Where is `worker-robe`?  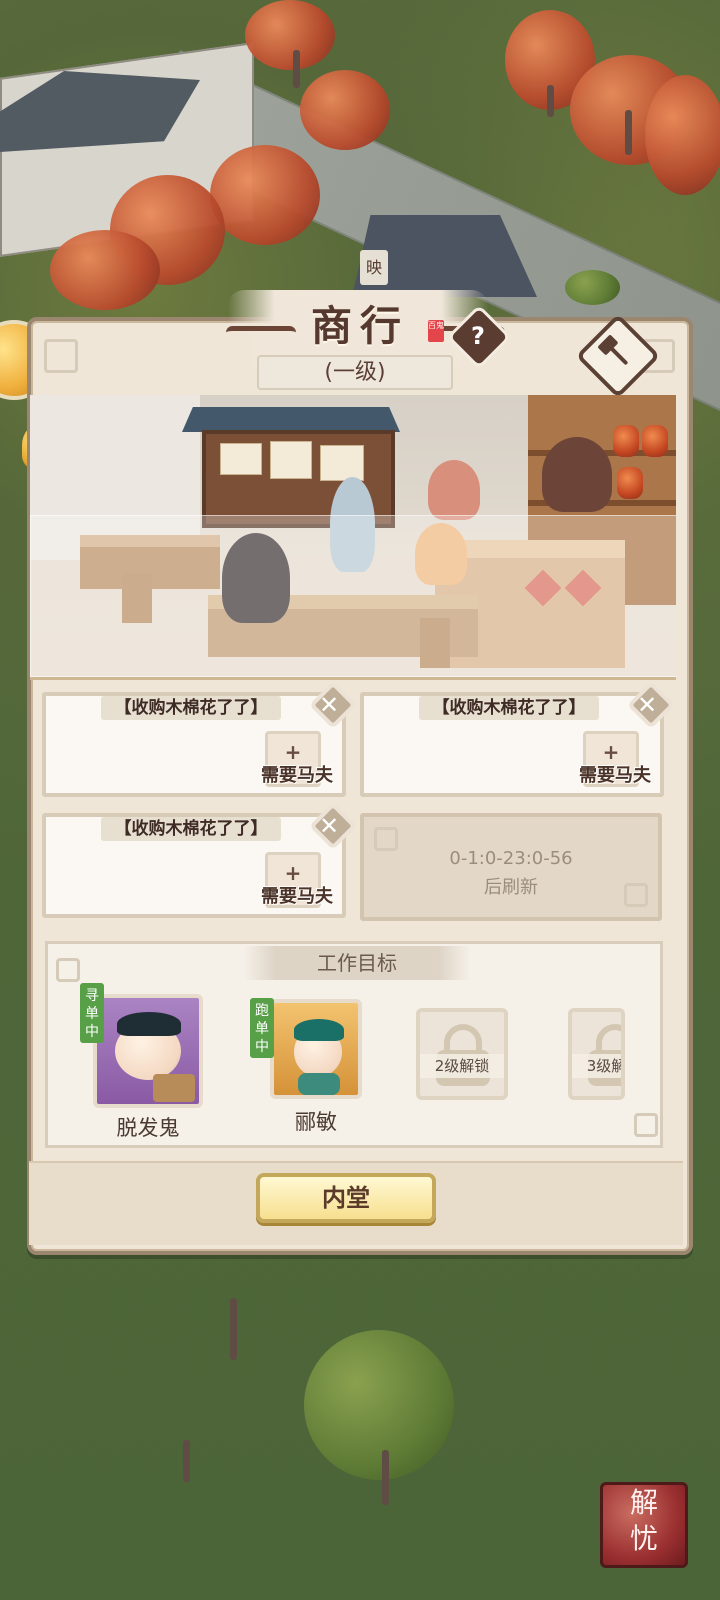
worker-robe is located at coordinates (319, 1084).